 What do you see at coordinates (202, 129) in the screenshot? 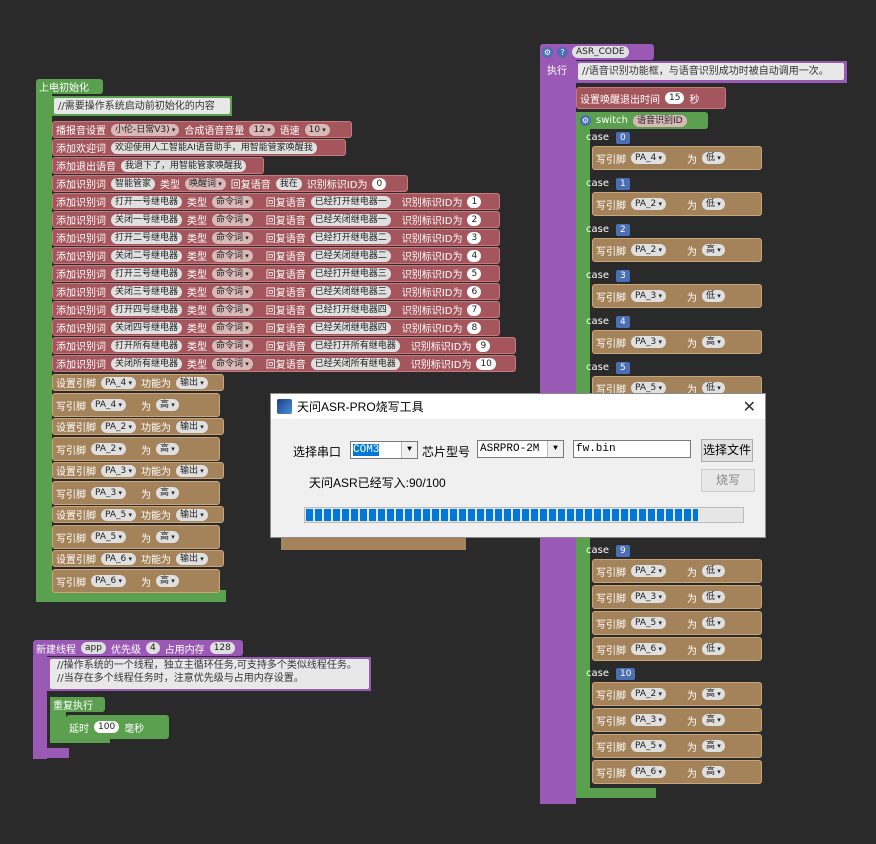
I see `broadcast-block: 播报音设置小伦-日常V3) 合成语音音量 12 语速 10` at bounding box center [202, 129].